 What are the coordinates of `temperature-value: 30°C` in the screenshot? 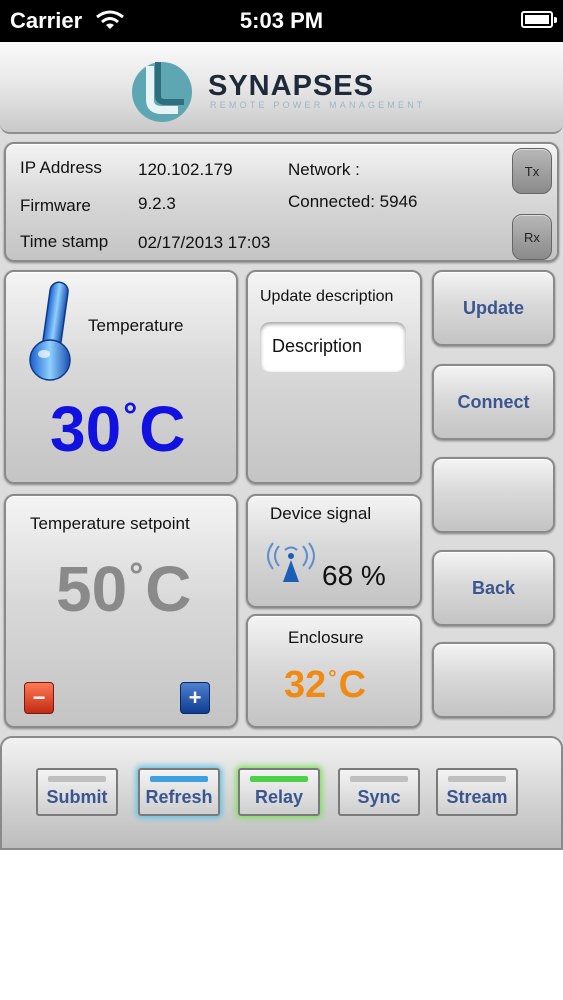 It's located at (118, 429).